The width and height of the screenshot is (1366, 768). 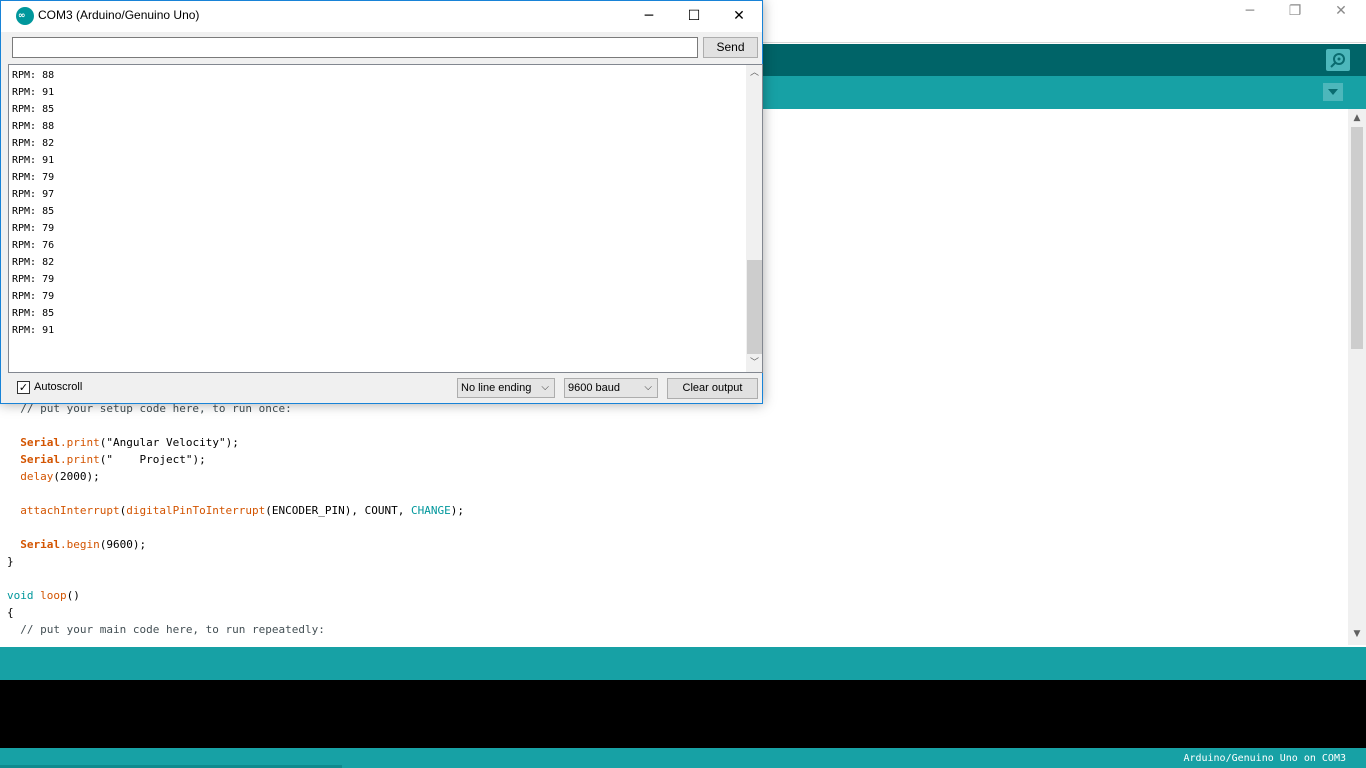 I want to click on code-line: void loop(), so click(x=43, y=595).